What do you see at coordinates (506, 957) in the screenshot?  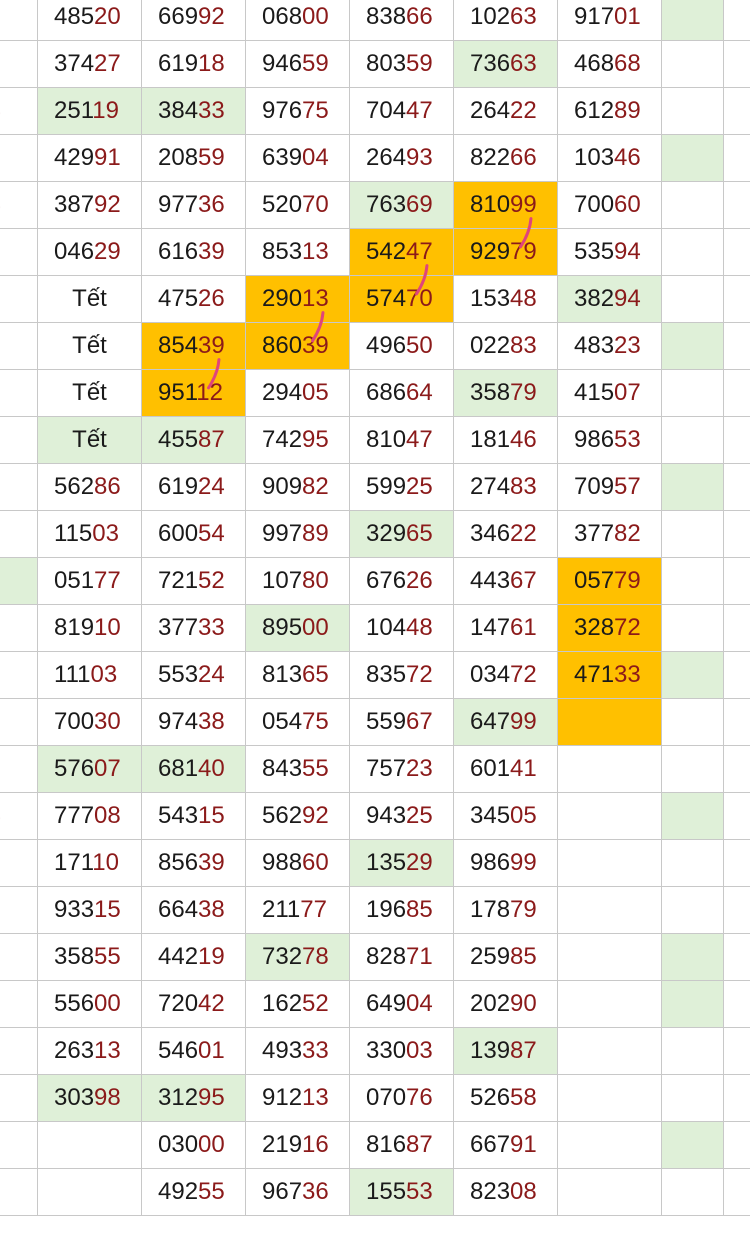 I see `table-cell: 25985` at bounding box center [506, 957].